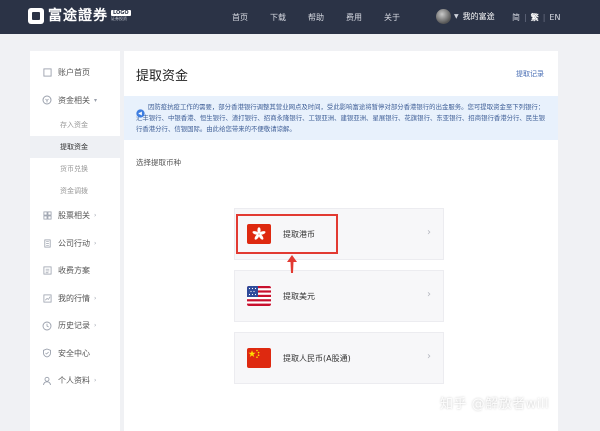  I want to click on united-states-flag-icon, so click(259, 296).